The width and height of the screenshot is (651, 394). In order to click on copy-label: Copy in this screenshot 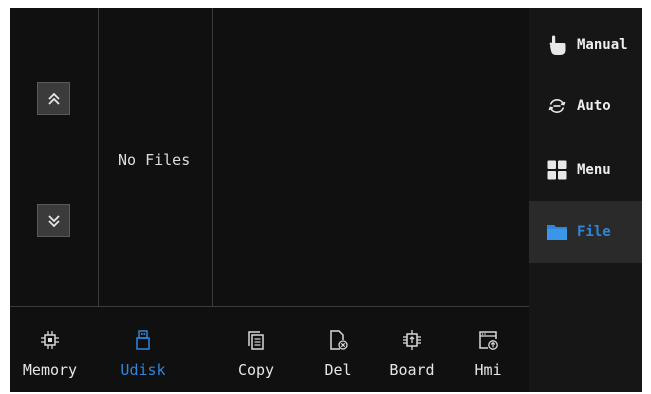, I will do `click(256, 370)`.